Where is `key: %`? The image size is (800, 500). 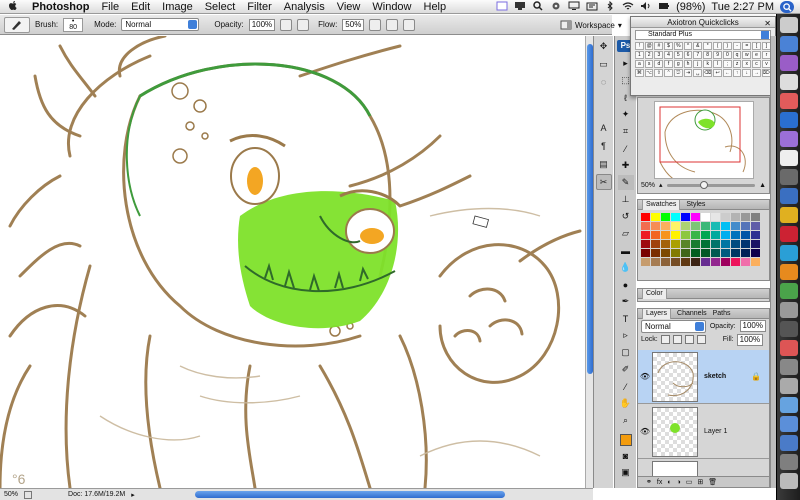
key: % is located at coordinates (678, 46).